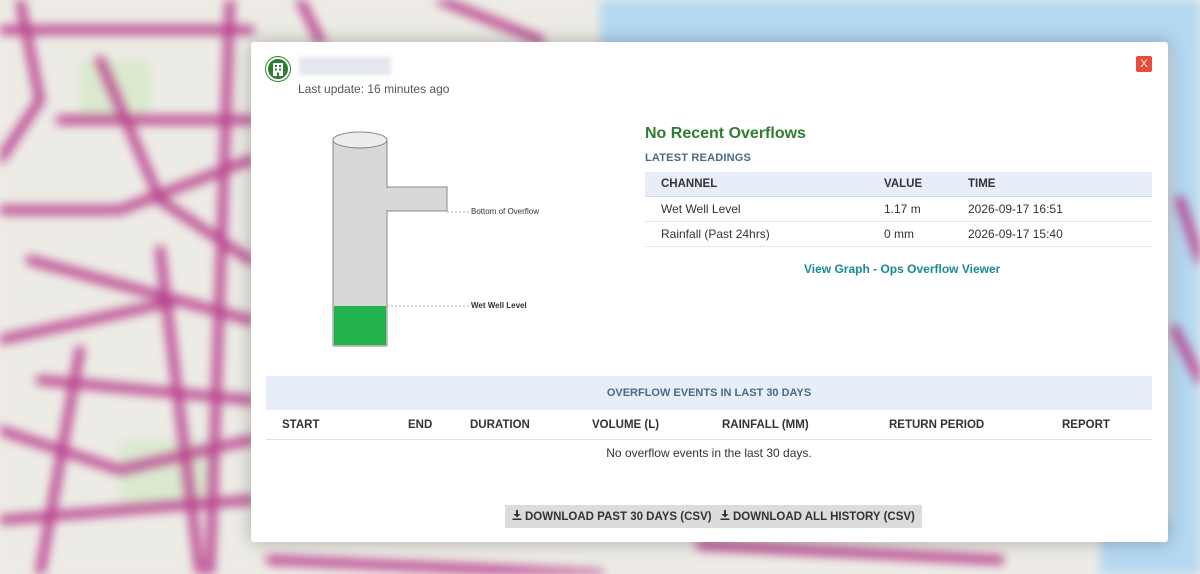 The height and width of the screenshot is (574, 1200). Describe the element at coordinates (278, 69) in the screenshot. I see `building-icon` at that location.